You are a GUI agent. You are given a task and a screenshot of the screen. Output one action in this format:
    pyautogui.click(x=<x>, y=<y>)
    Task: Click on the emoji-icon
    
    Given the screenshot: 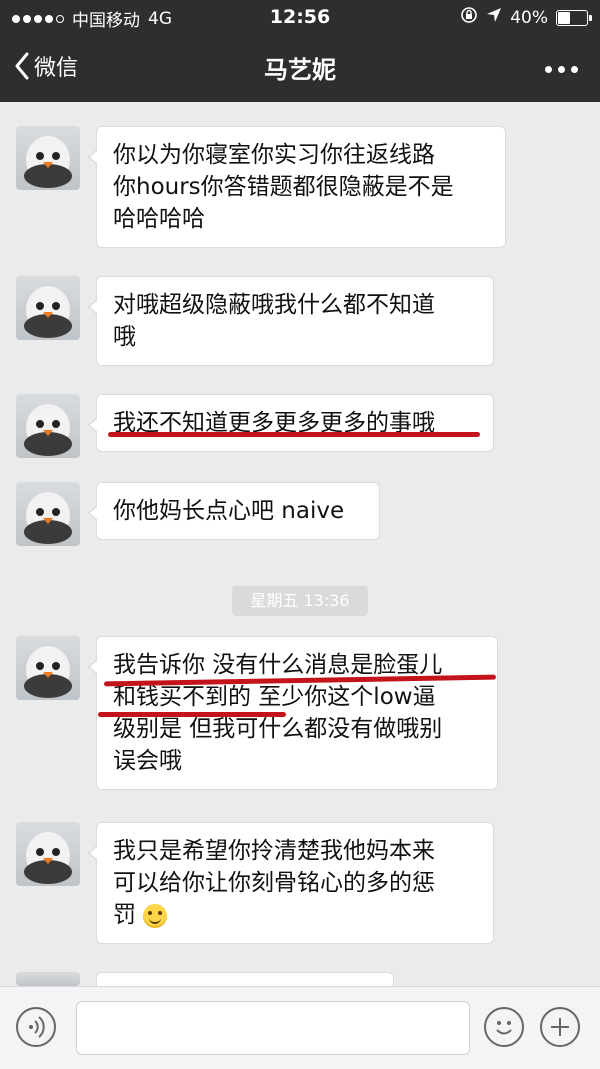 What is the action you would take?
    pyautogui.click(x=504, y=1027)
    